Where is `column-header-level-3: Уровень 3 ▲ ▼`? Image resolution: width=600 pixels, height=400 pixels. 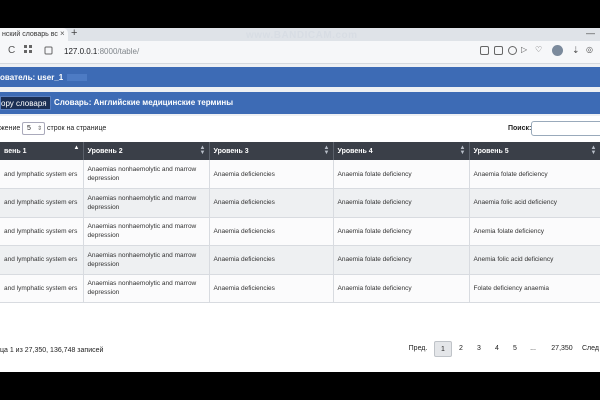 column-header-level-3: Уровень 3 ▲ ▼ is located at coordinates (271, 151).